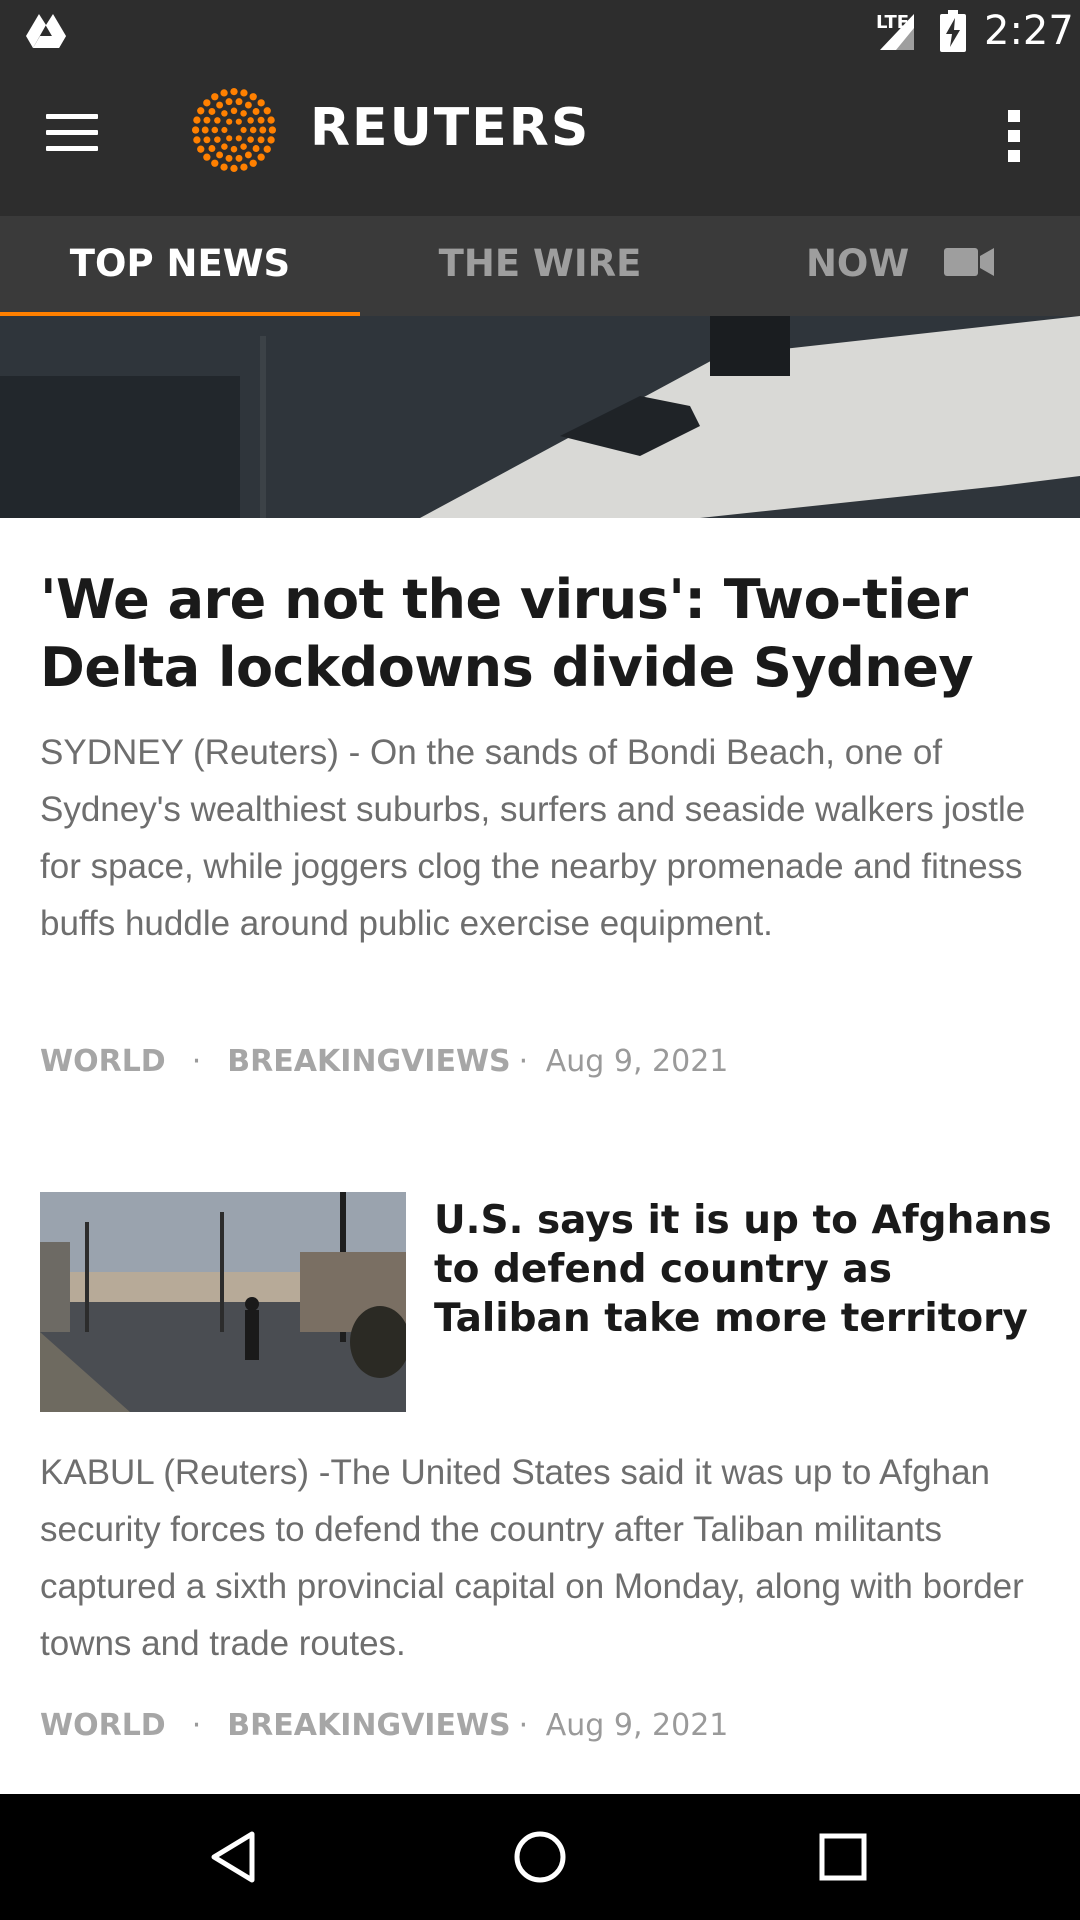 The height and width of the screenshot is (1920, 1080). I want to click on system-nav-bar, so click(540, 1857).